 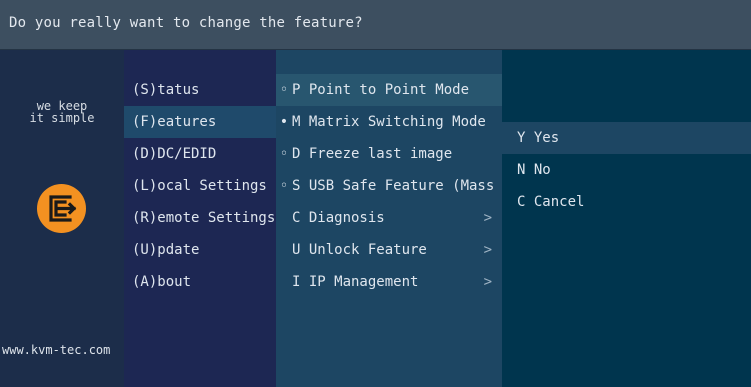 I want to click on menu-item-label: (R)emote Settings, so click(x=204, y=218).